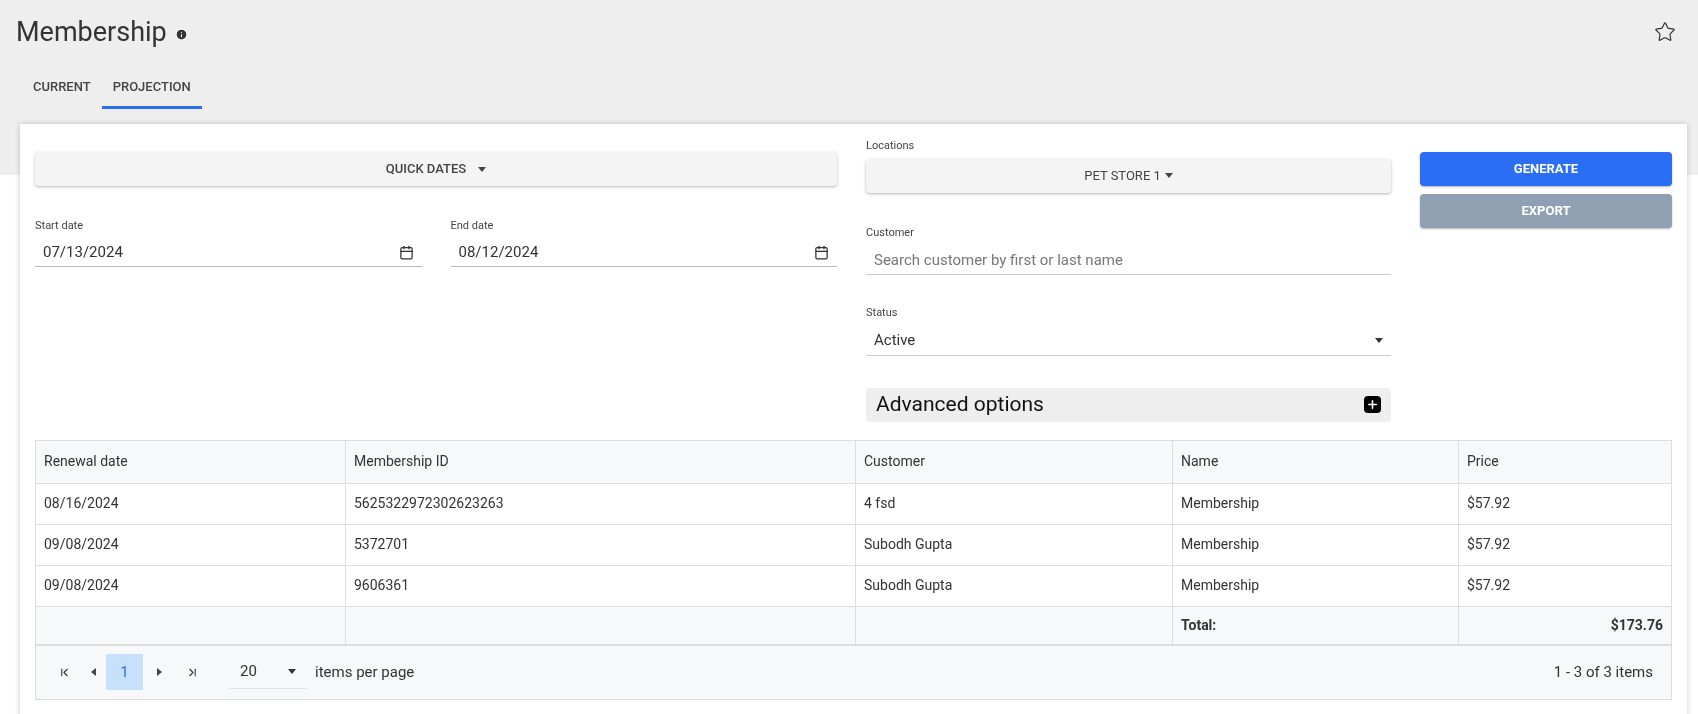 Image resolution: width=1698 pixels, height=714 pixels. Describe the element at coordinates (1128, 404) in the screenshot. I see `advanced-options-toggle: Advanced options` at that location.